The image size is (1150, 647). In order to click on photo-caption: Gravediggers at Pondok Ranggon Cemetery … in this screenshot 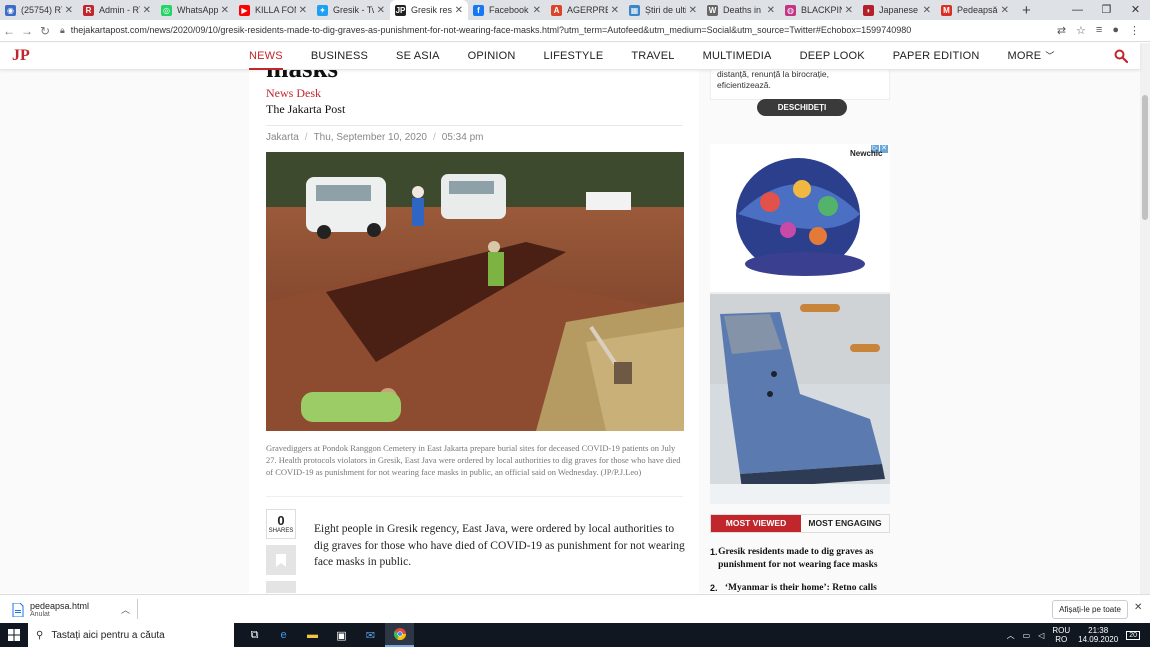, I will do `click(473, 460)`.